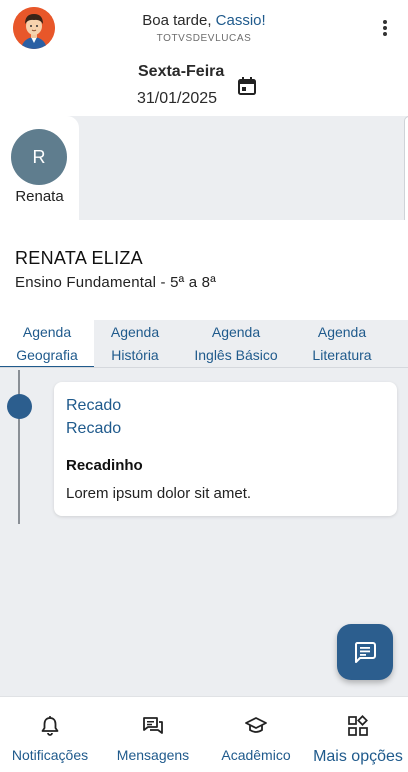 This screenshot has width=408, height=772. I want to click on nav-mais-opcoes: Mais opções, so click(358, 734).